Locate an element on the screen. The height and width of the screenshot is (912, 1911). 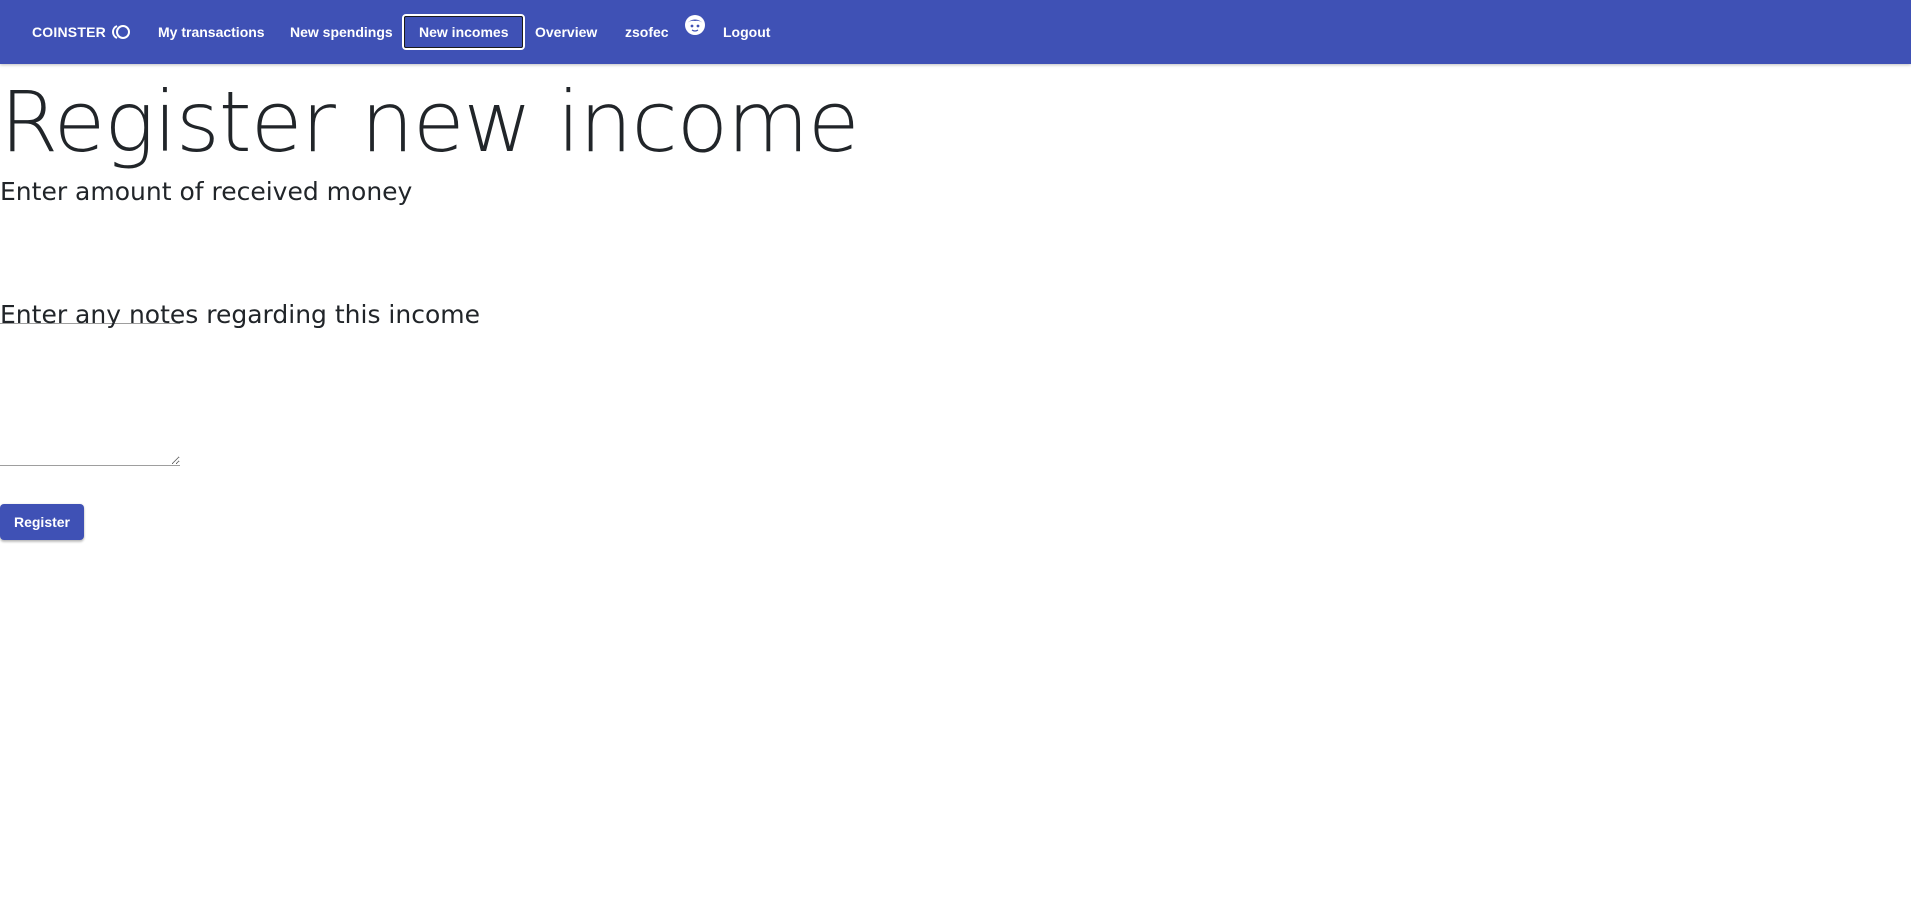
brand-link: COINSTER is located at coordinates (82, 32).